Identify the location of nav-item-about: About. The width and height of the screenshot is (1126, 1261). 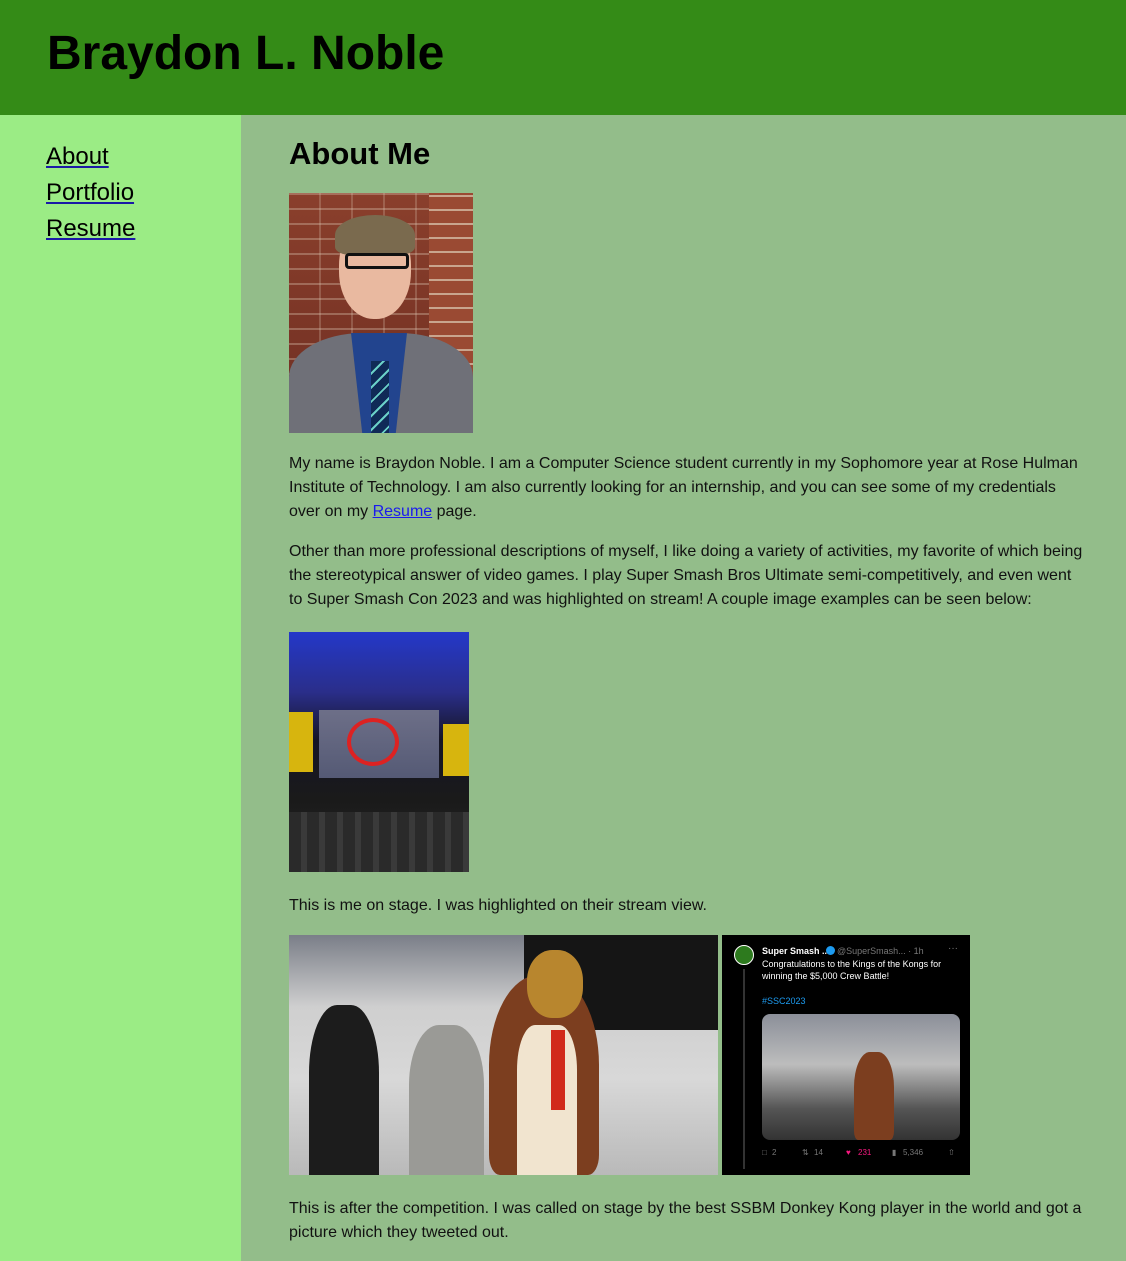
(90, 160).